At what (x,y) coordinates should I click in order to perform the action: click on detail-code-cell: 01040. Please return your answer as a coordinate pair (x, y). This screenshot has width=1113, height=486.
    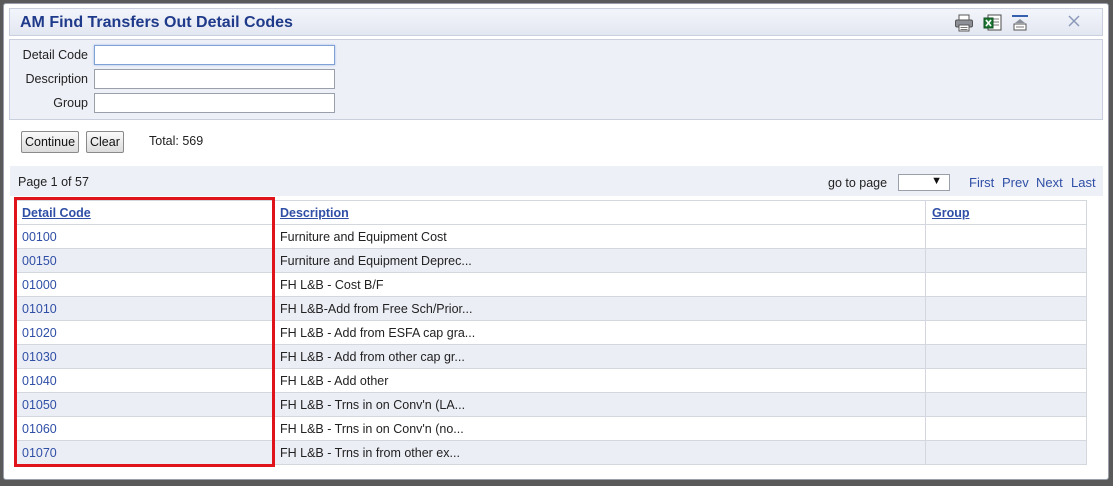
    Looking at the image, I should click on (144, 380).